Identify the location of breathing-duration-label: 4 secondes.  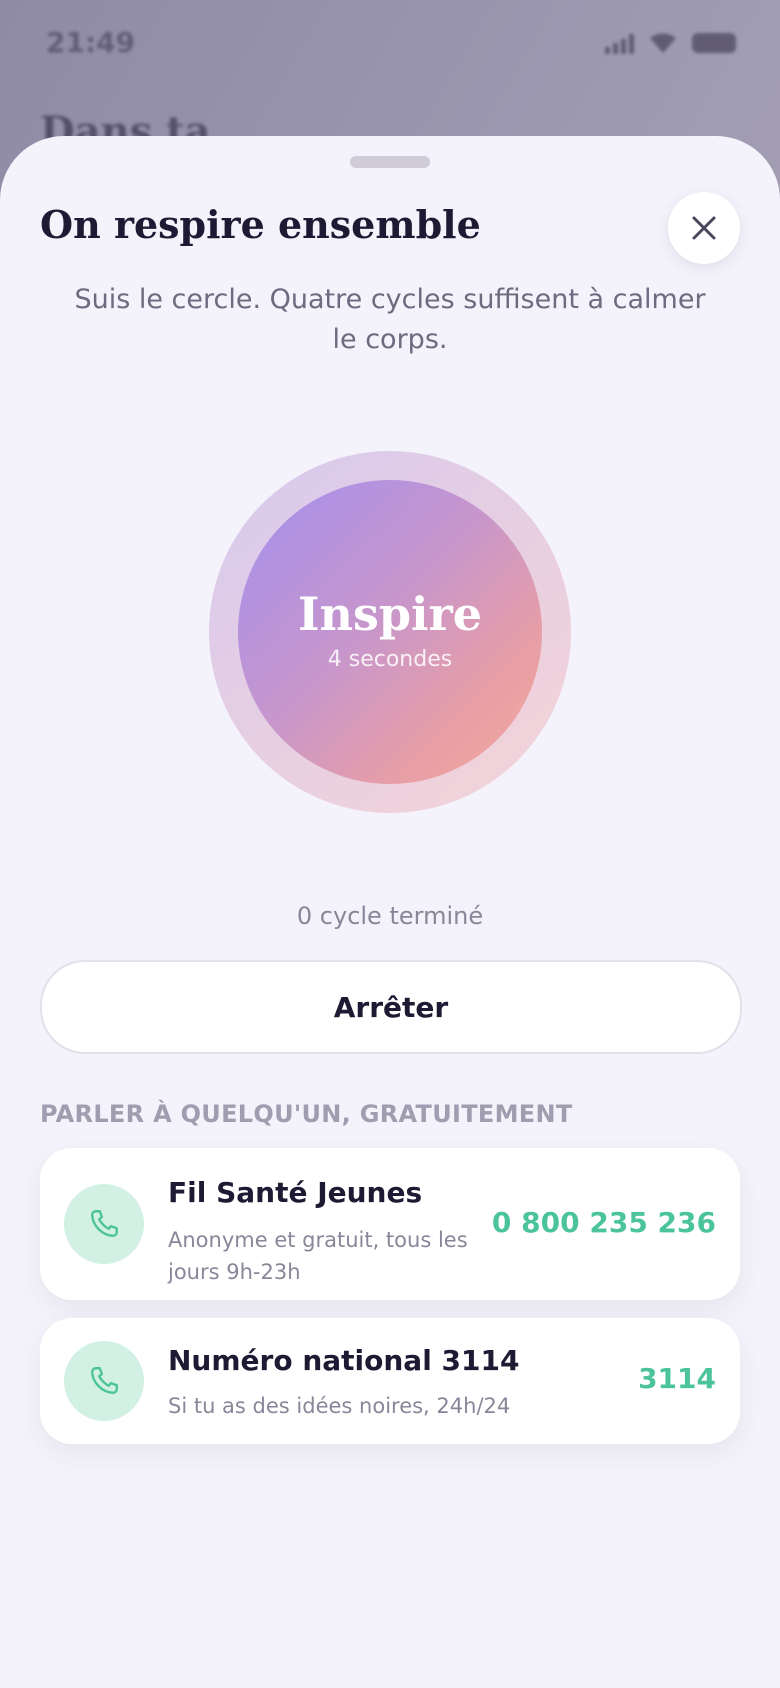
(390, 659).